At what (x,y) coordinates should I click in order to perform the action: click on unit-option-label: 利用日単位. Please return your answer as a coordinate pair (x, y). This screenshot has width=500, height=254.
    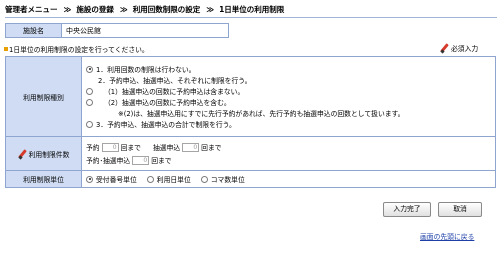
    Looking at the image, I should click on (173, 180).